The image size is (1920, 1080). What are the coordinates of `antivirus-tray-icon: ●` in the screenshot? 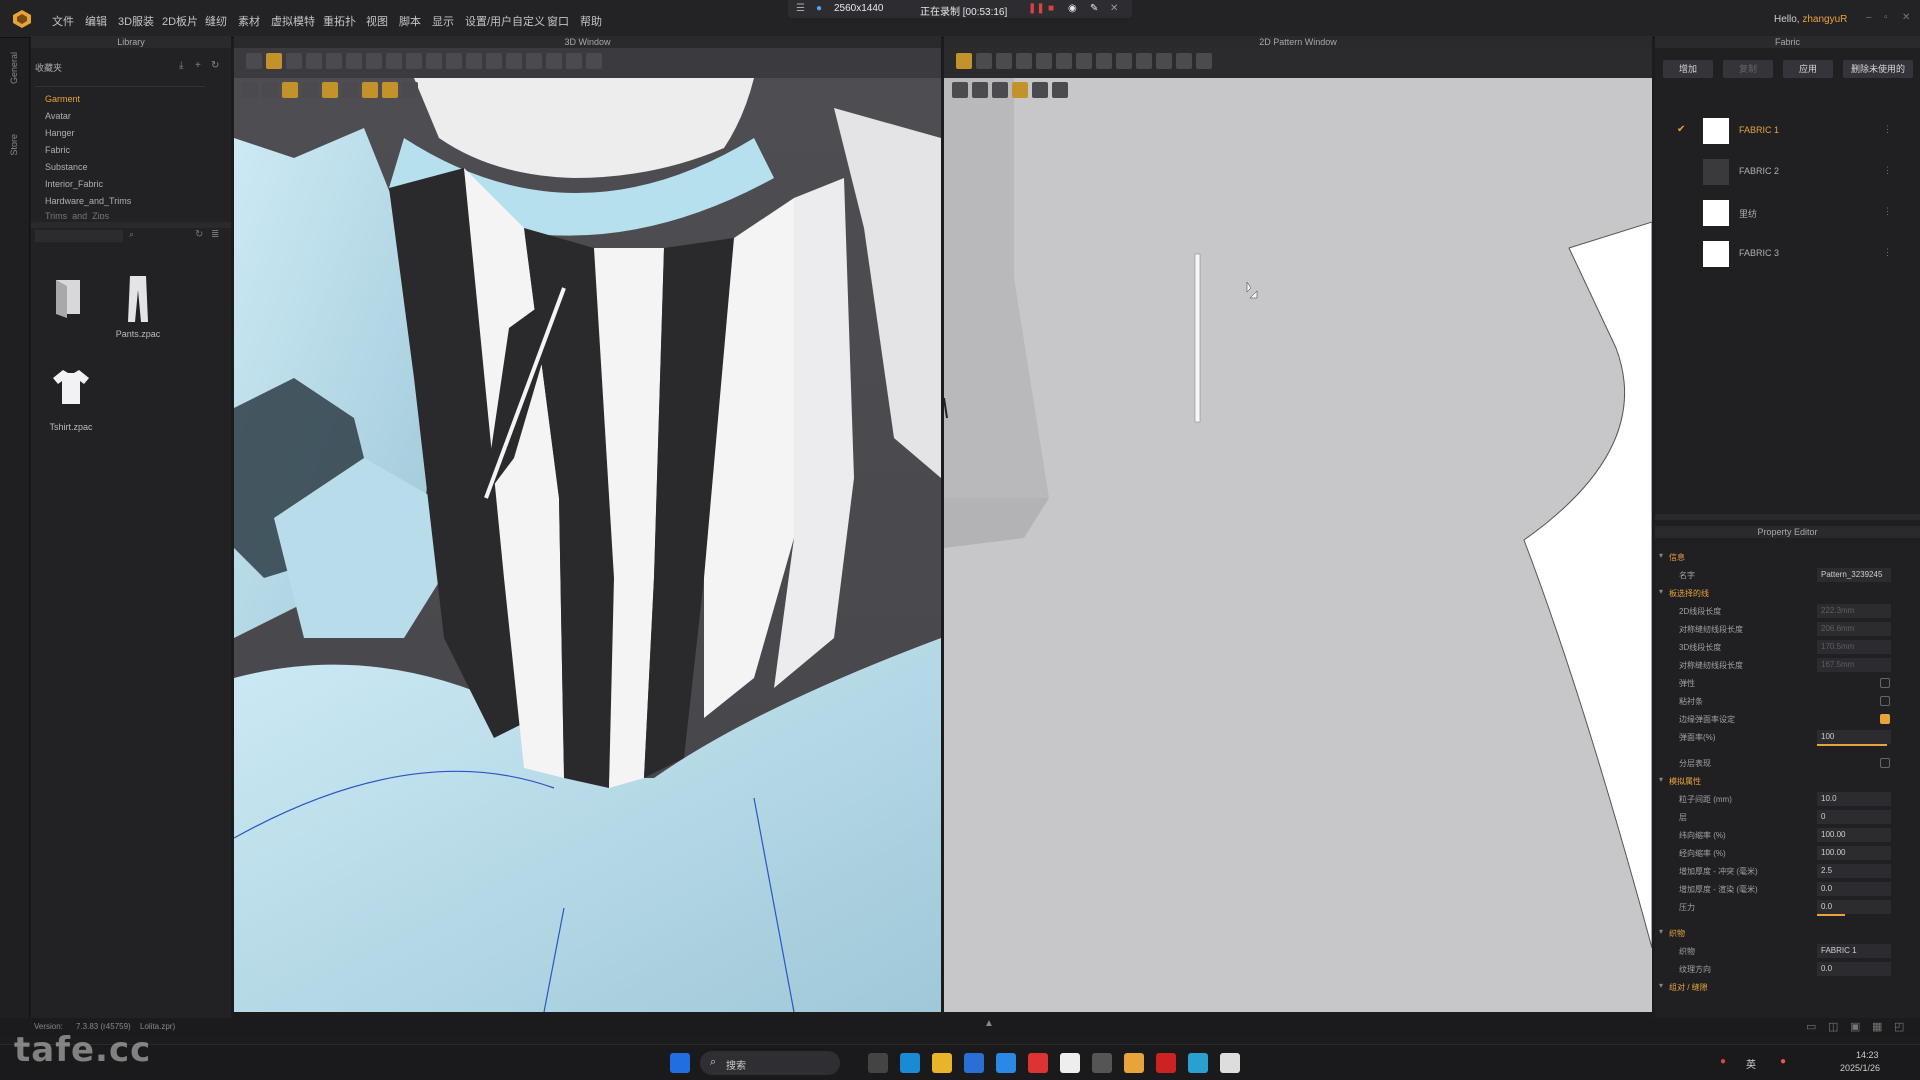 It's located at (1783, 1061).